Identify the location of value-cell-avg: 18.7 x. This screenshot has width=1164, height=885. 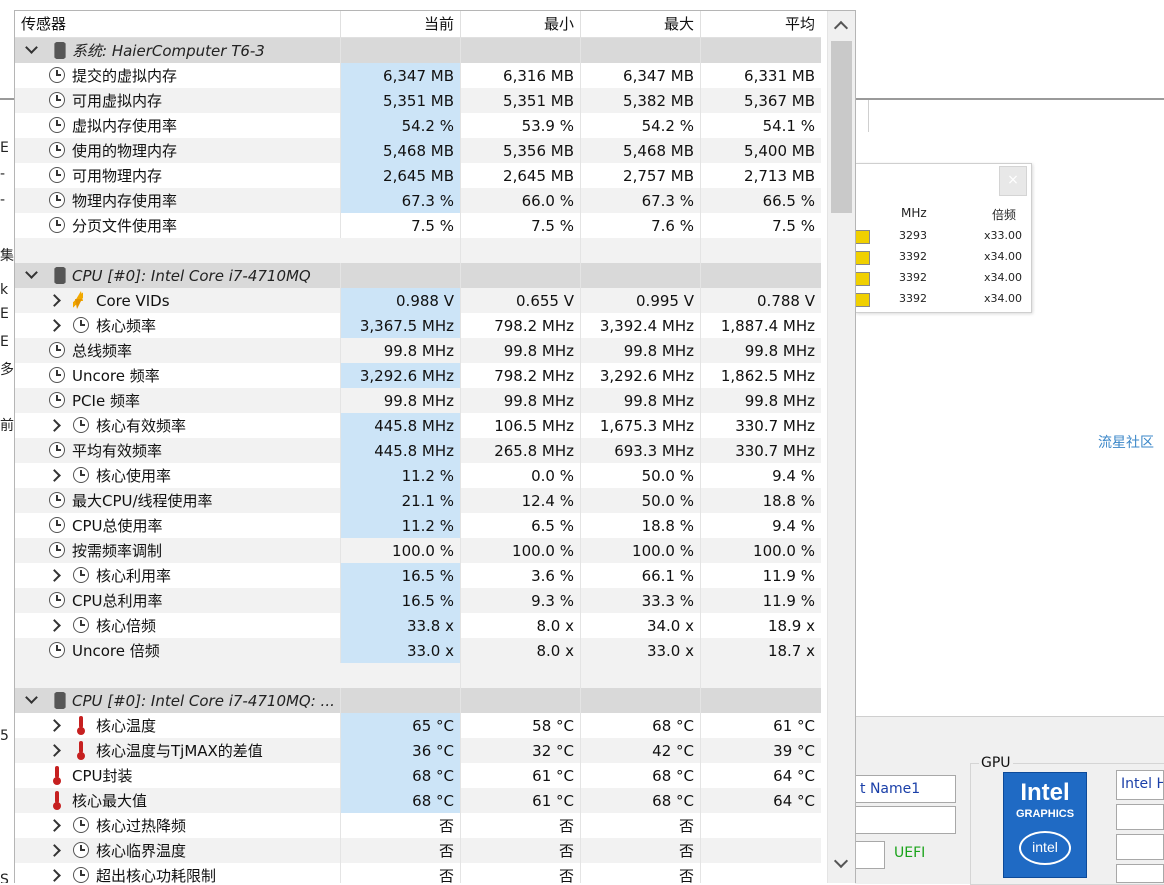
(791, 651).